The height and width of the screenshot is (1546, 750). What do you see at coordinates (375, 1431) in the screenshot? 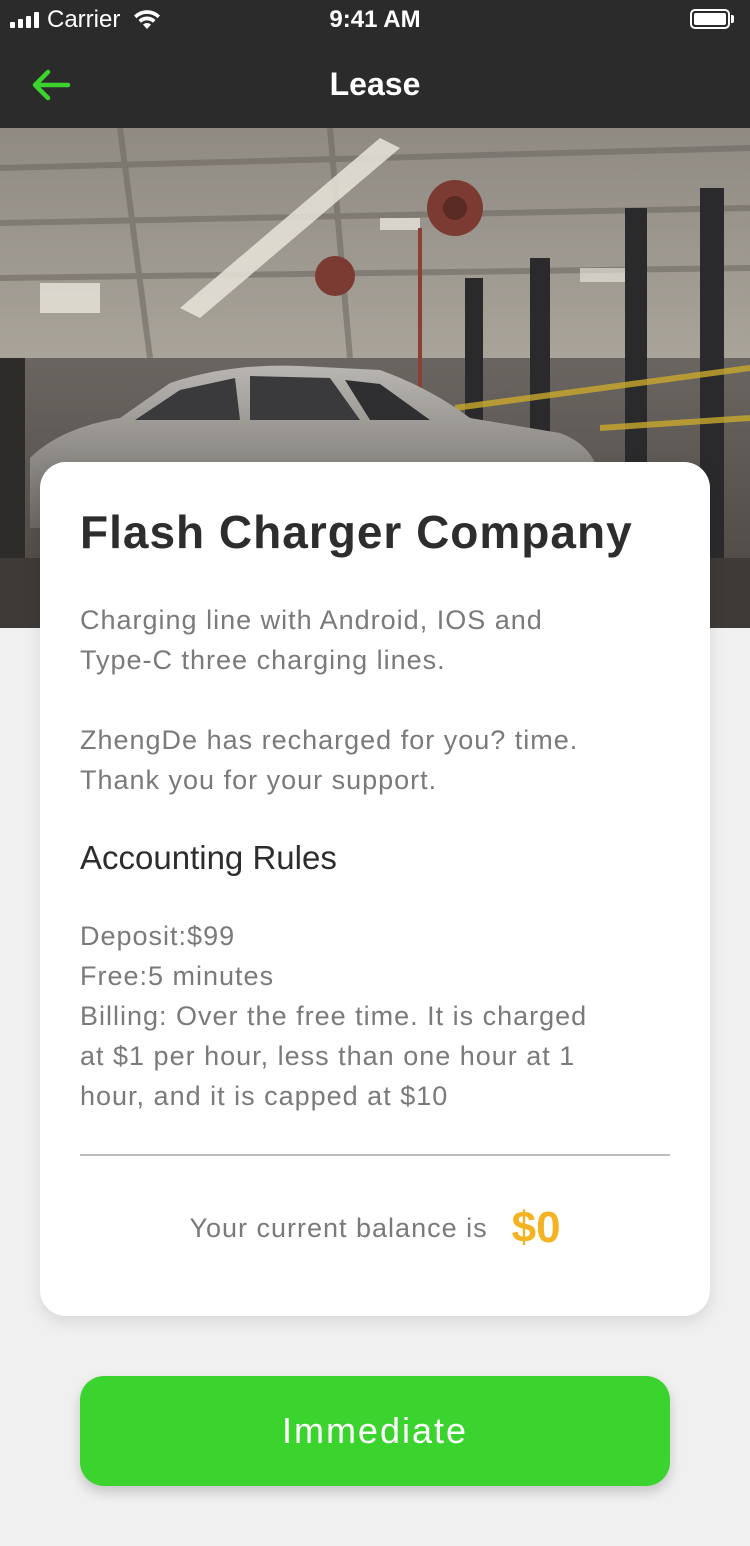
I see `immediate-button: Immediate` at bounding box center [375, 1431].